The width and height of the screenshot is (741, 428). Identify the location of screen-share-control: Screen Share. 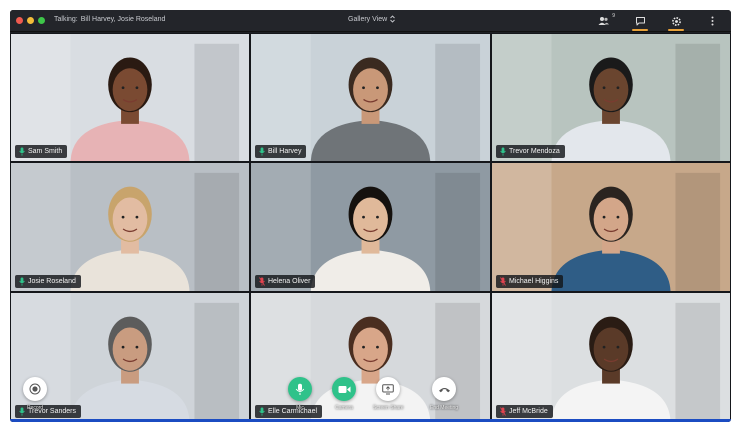
(388, 394).